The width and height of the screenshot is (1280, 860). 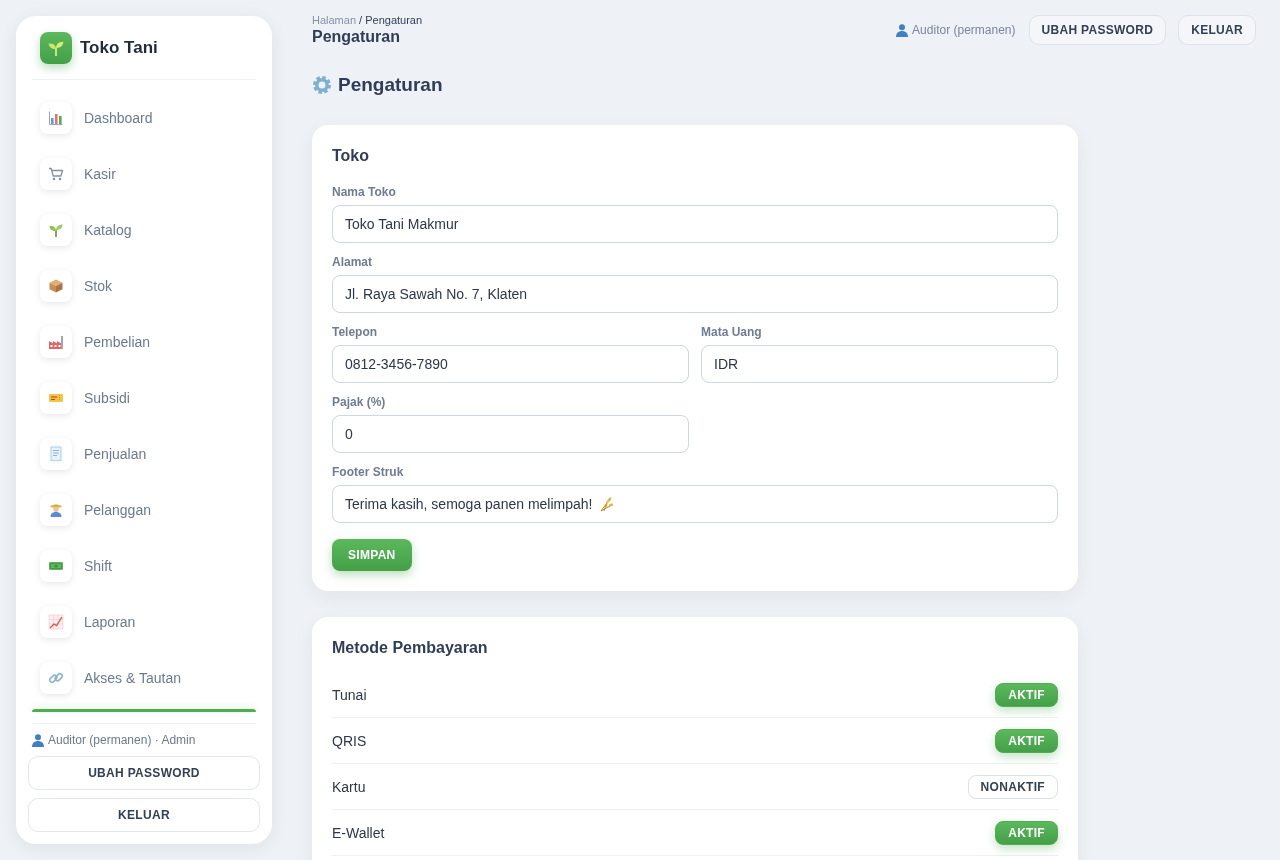 What do you see at coordinates (144, 230) in the screenshot?
I see `nav-item: Katalog` at bounding box center [144, 230].